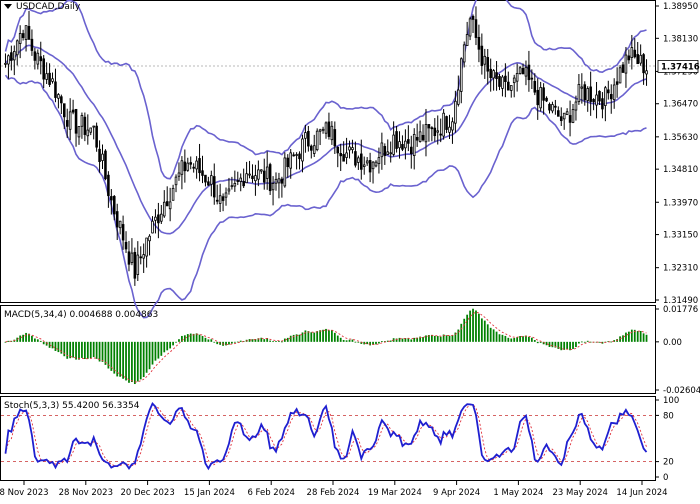 The width and height of the screenshot is (700, 504). I want to click on price-tick-label: 1.34810, so click(680, 170).